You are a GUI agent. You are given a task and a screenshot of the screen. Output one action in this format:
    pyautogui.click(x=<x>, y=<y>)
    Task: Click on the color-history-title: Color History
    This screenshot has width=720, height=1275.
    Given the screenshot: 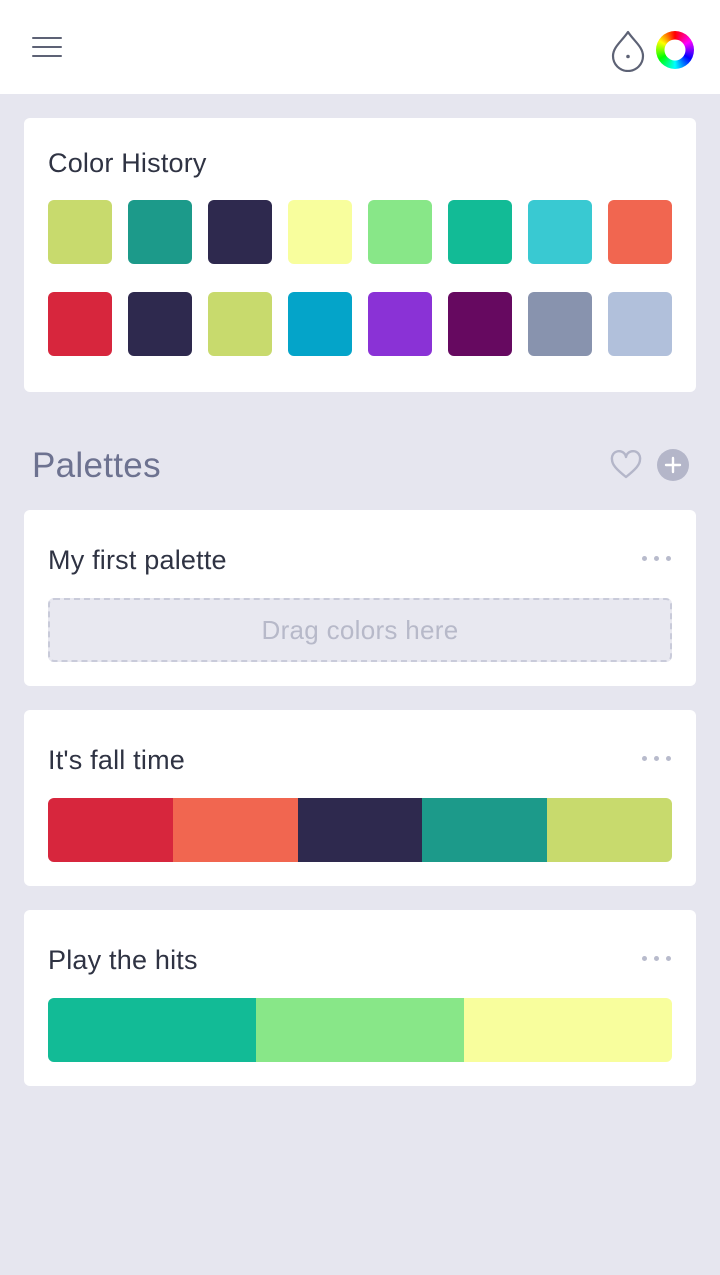 What is the action you would take?
    pyautogui.click(x=127, y=163)
    